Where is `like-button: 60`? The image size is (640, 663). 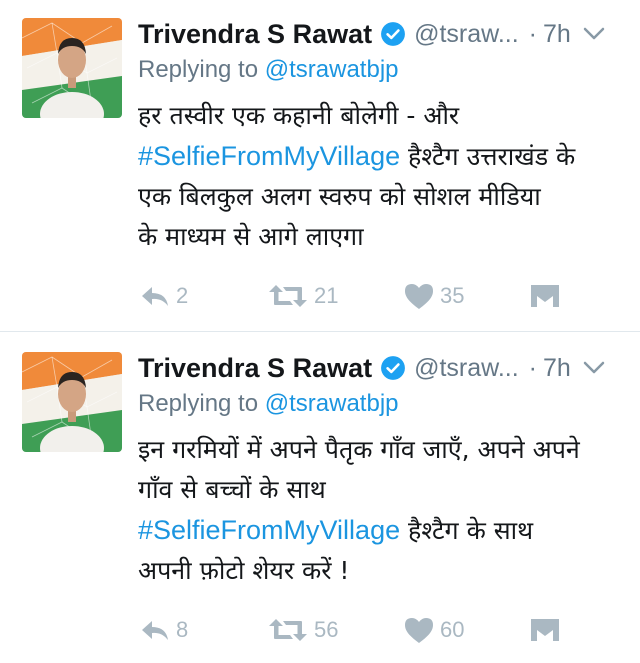
like-button: 60 is located at coordinates (434, 630).